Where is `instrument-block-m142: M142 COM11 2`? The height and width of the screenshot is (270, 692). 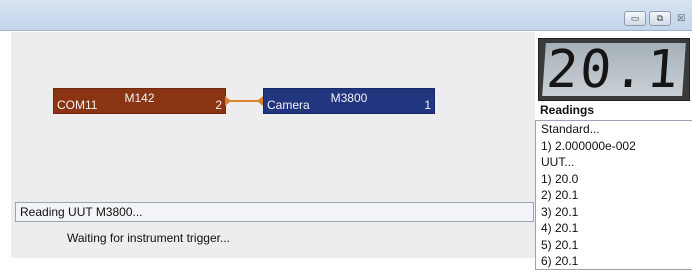
instrument-block-m142: M142 COM11 2 is located at coordinates (139, 101).